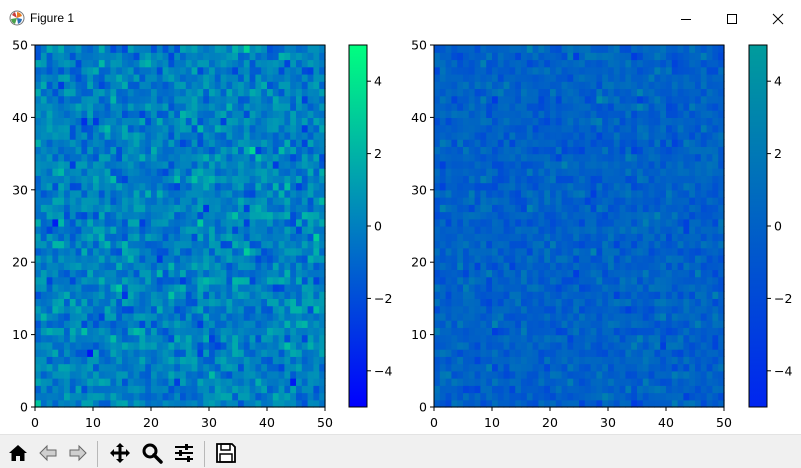  I want to click on close-button, so click(778, 19).